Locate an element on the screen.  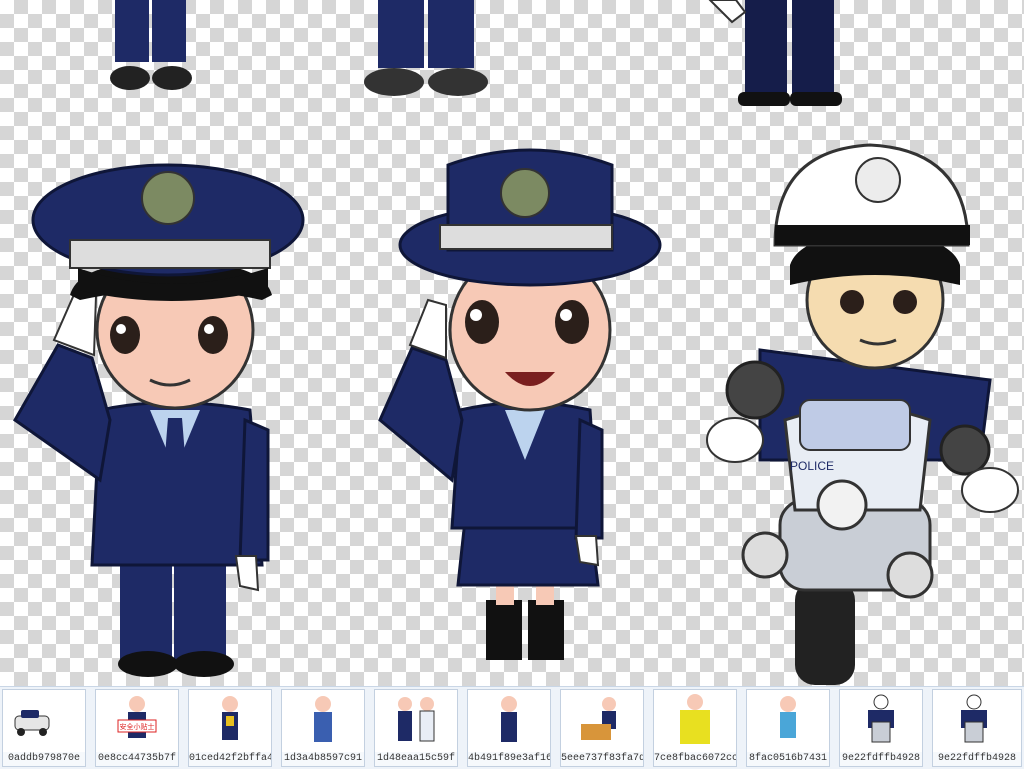
thumbnail-4: 1d48eaa15c59f is located at coordinates (416, 728).